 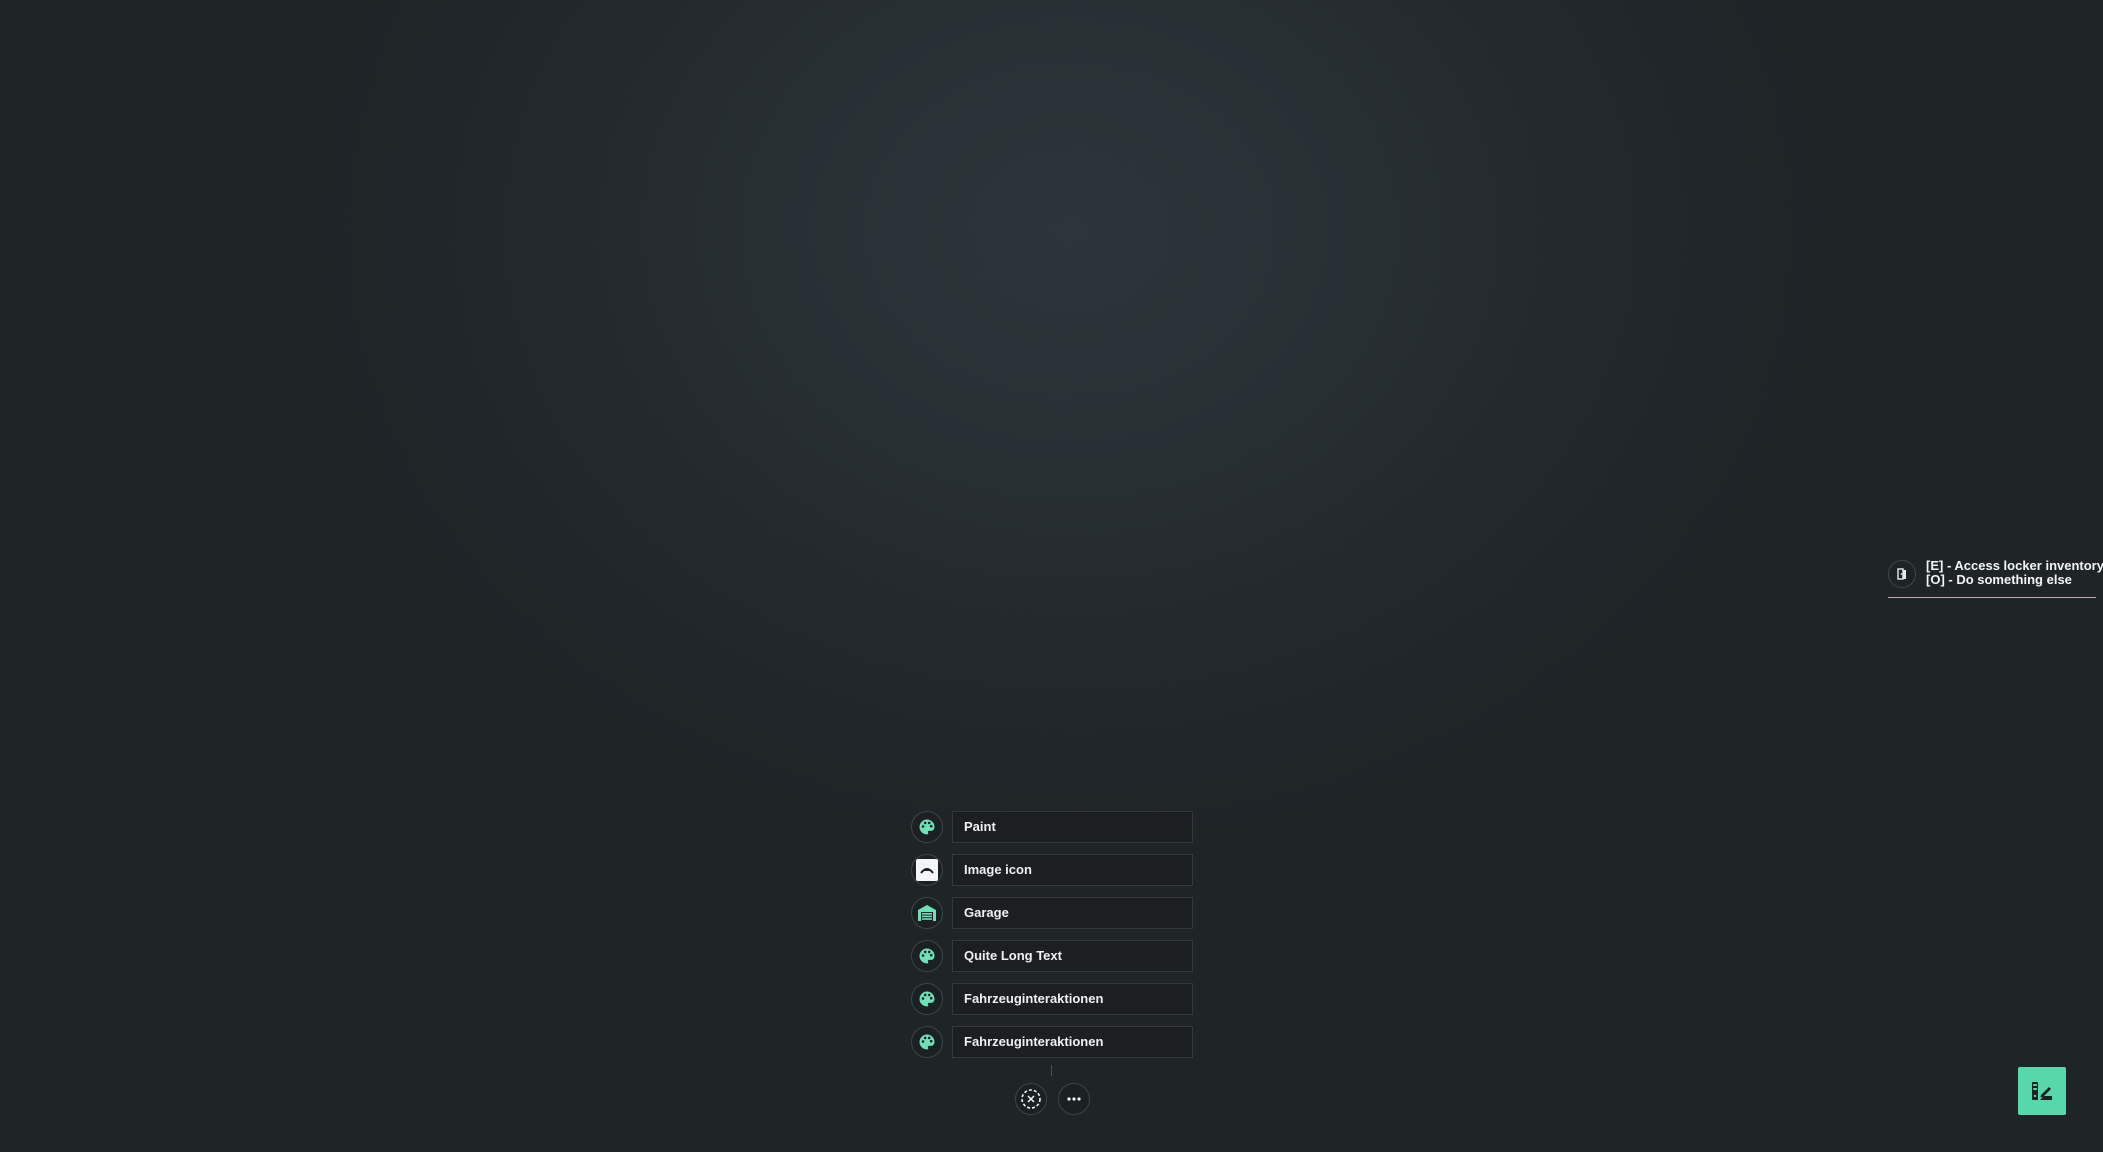 What do you see at coordinates (1902, 574) in the screenshot?
I see `locker-door-icon` at bounding box center [1902, 574].